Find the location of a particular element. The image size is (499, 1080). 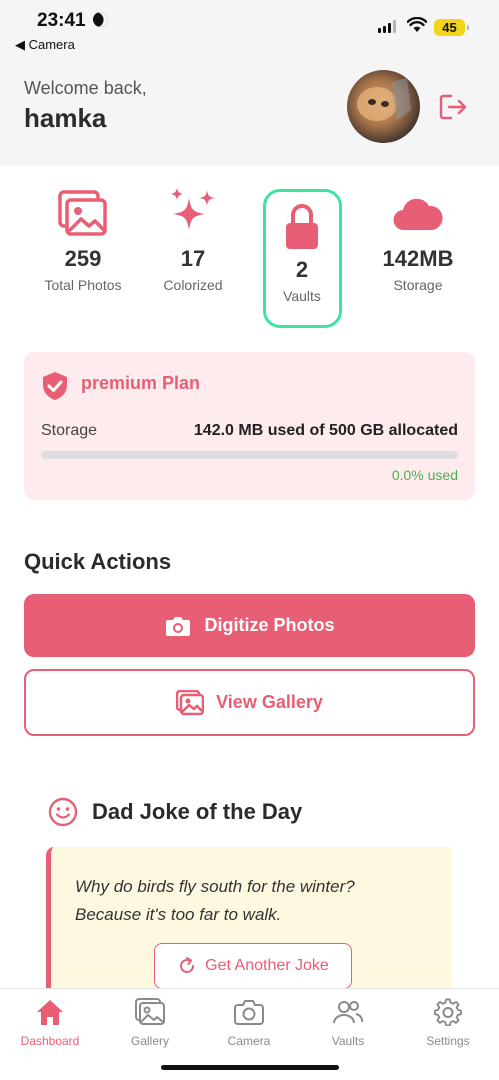

wifi-icon is located at coordinates (417, 24).